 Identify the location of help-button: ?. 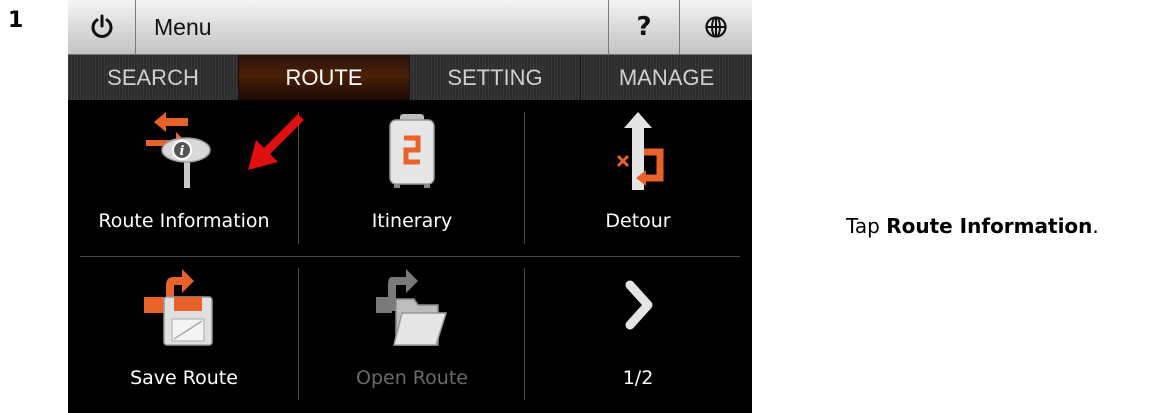
(644, 27).